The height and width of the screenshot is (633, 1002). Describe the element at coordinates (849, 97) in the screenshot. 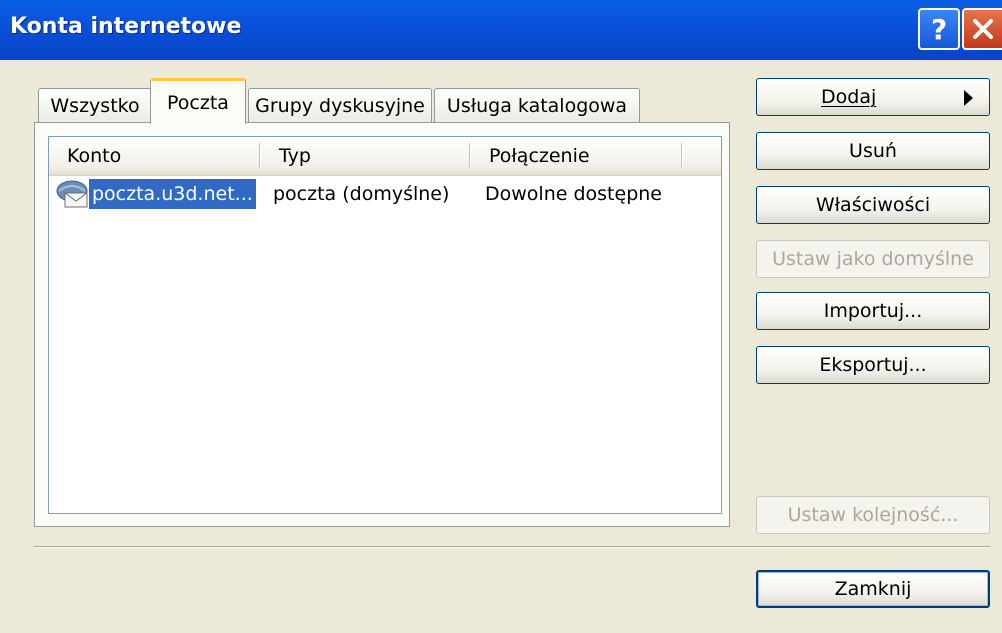

I see `add-button-label: Dodaj` at that location.